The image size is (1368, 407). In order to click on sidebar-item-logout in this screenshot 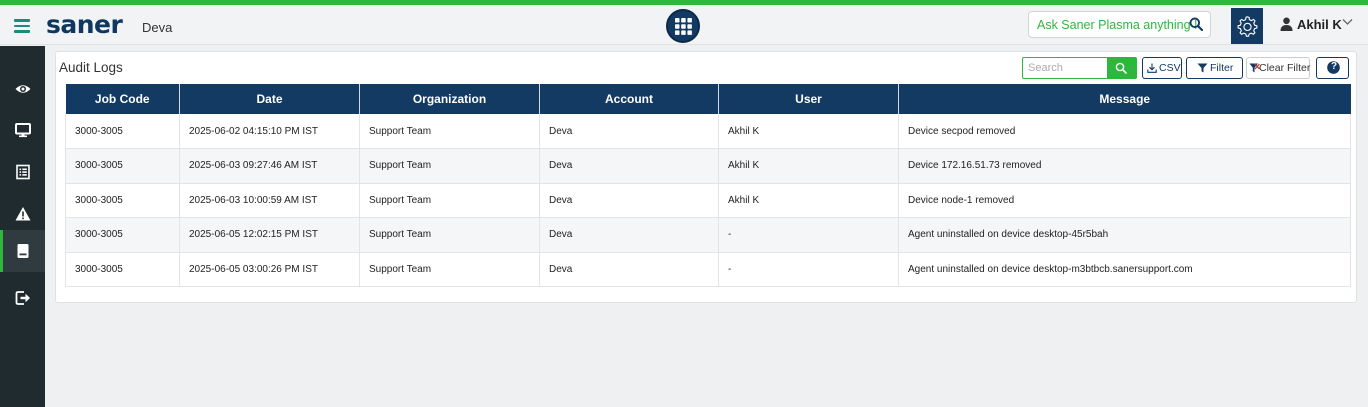, I will do `click(22, 298)`.